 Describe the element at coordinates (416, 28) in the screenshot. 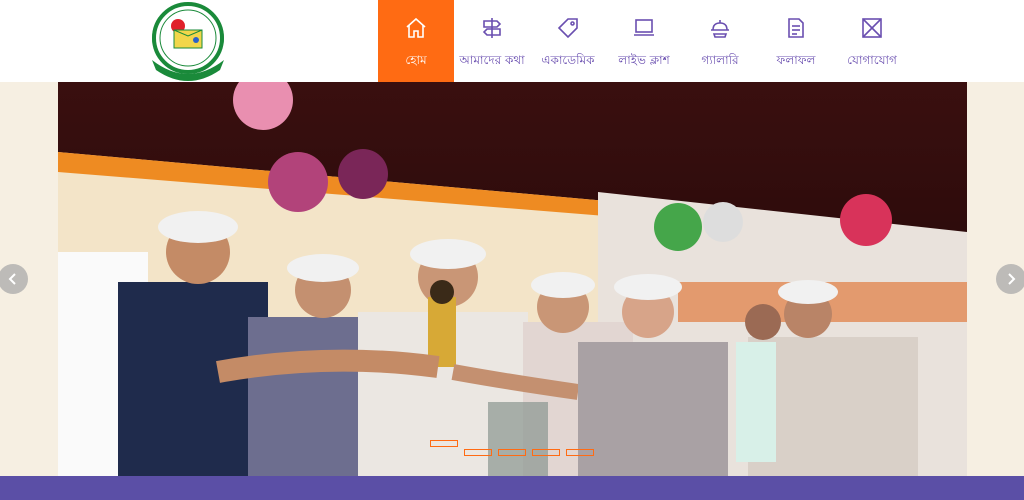

I see `home-icon` at that location.